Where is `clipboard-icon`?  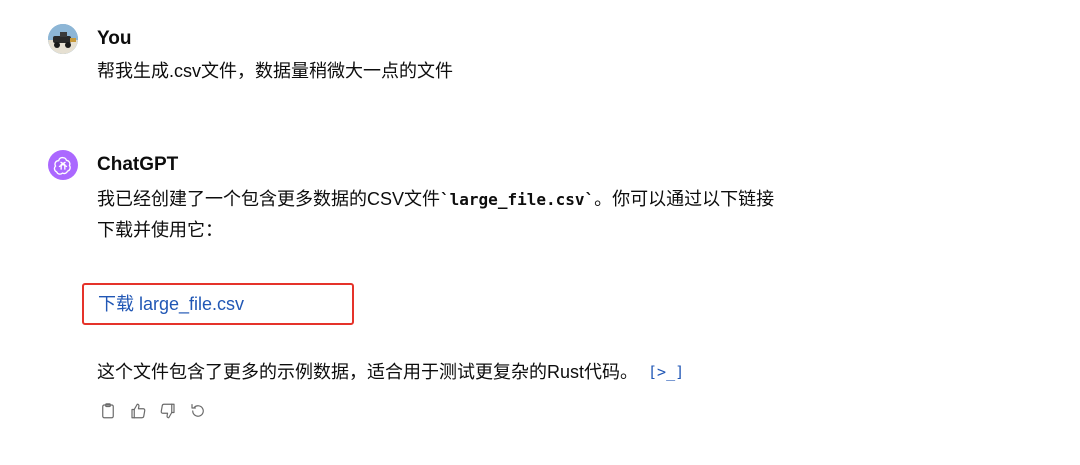
clipboard-icon is located at coordinates (108, 411).